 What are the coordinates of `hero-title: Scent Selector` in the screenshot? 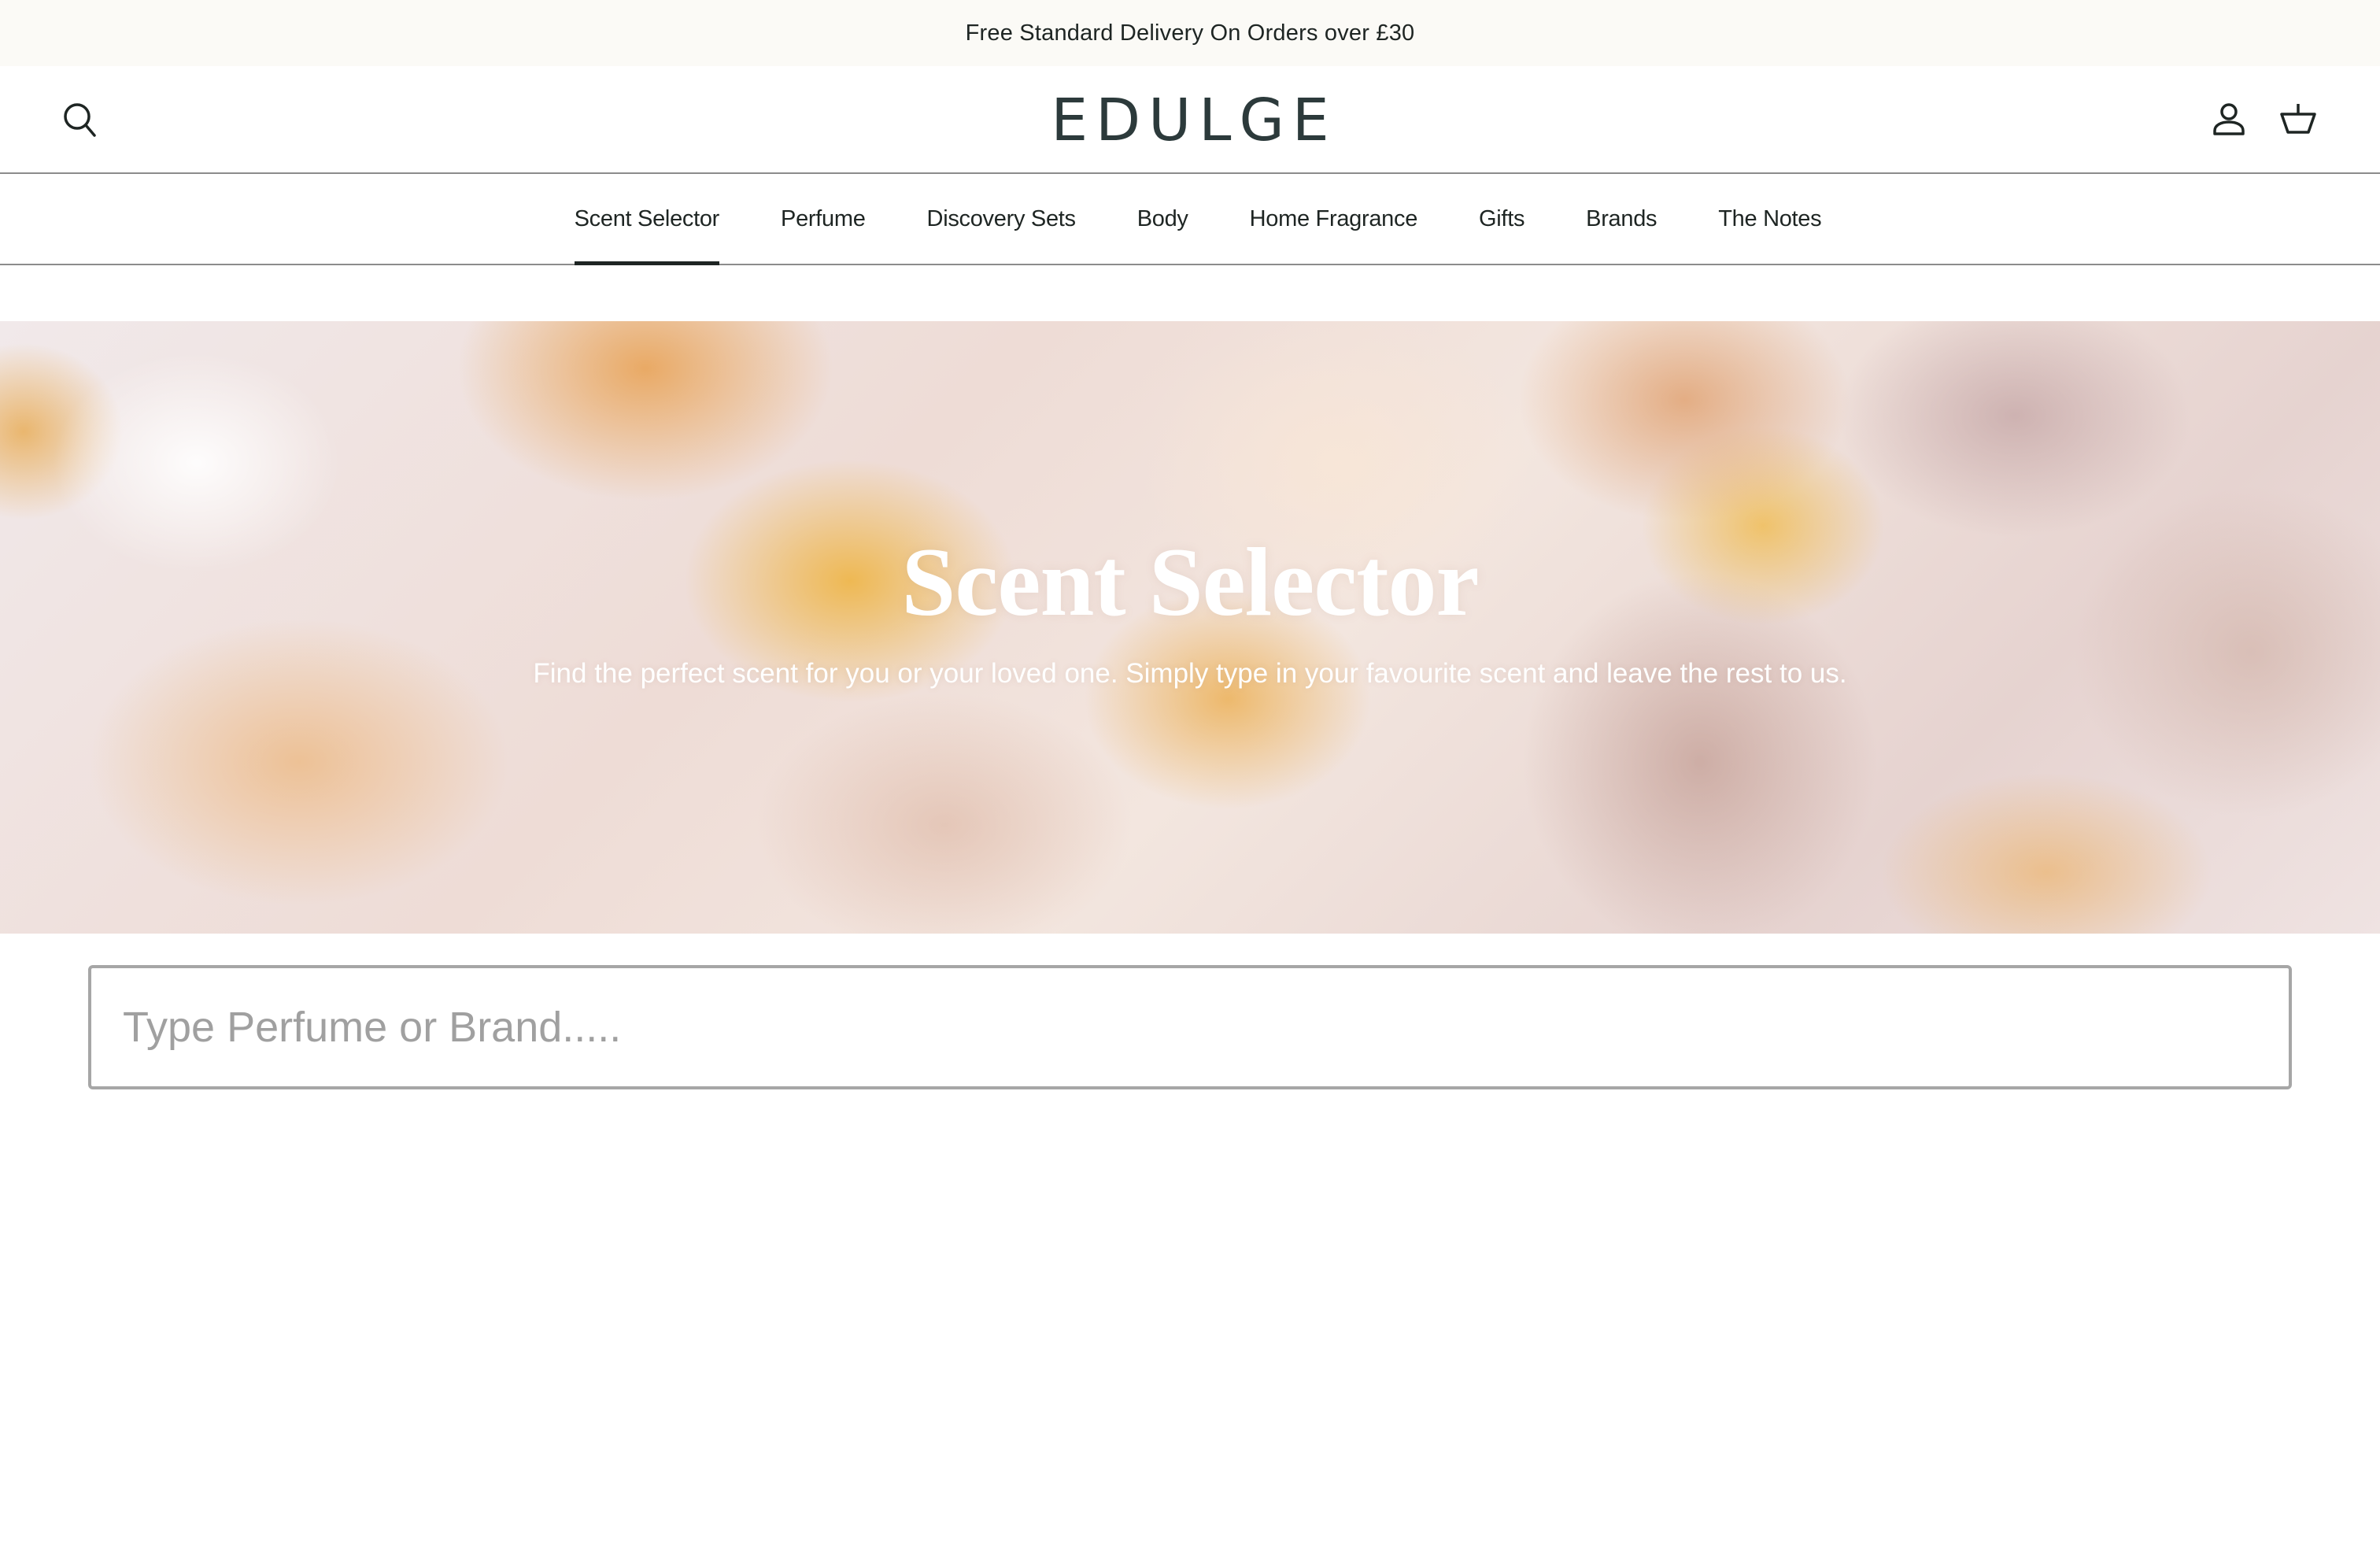 It's located at (1190, 582).